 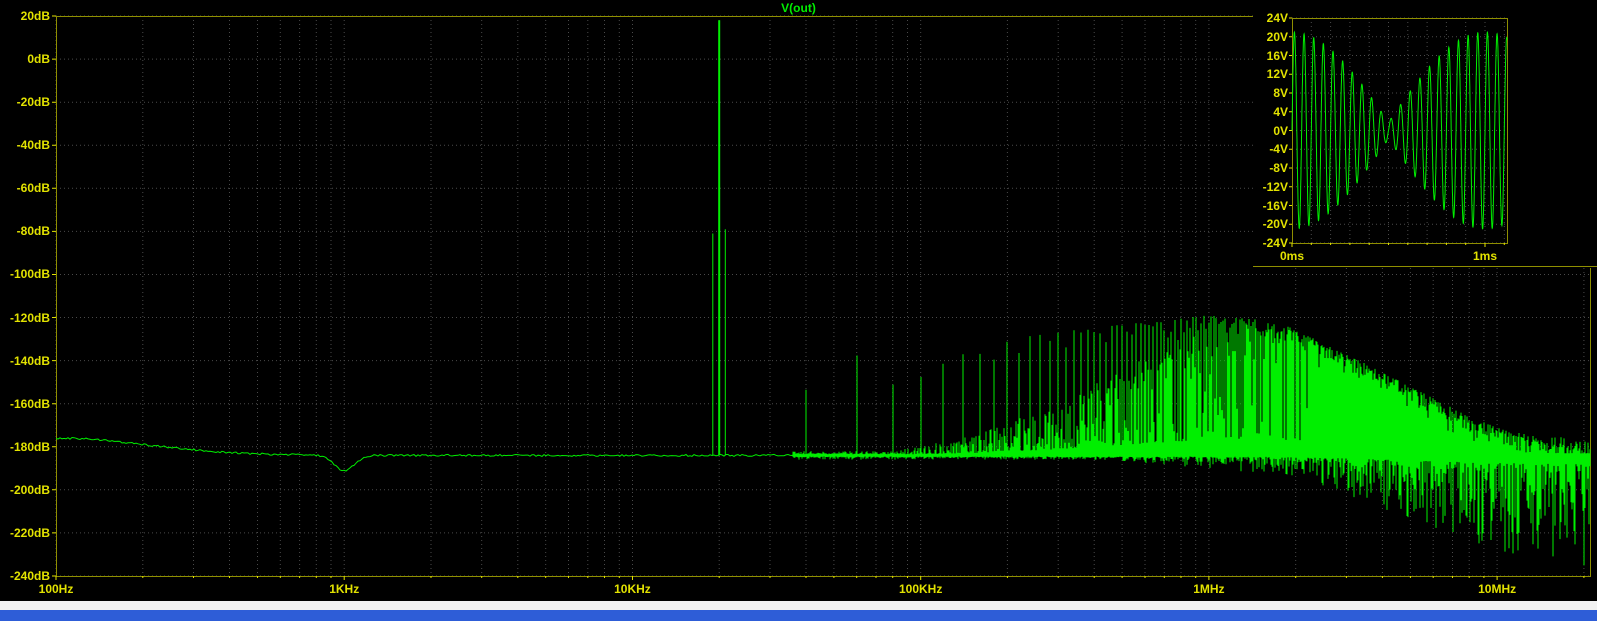 What do you see at coordinates (431, 454) in the screenshot?
I see `fft-trace-baseline` at bounding box center [431, 454].